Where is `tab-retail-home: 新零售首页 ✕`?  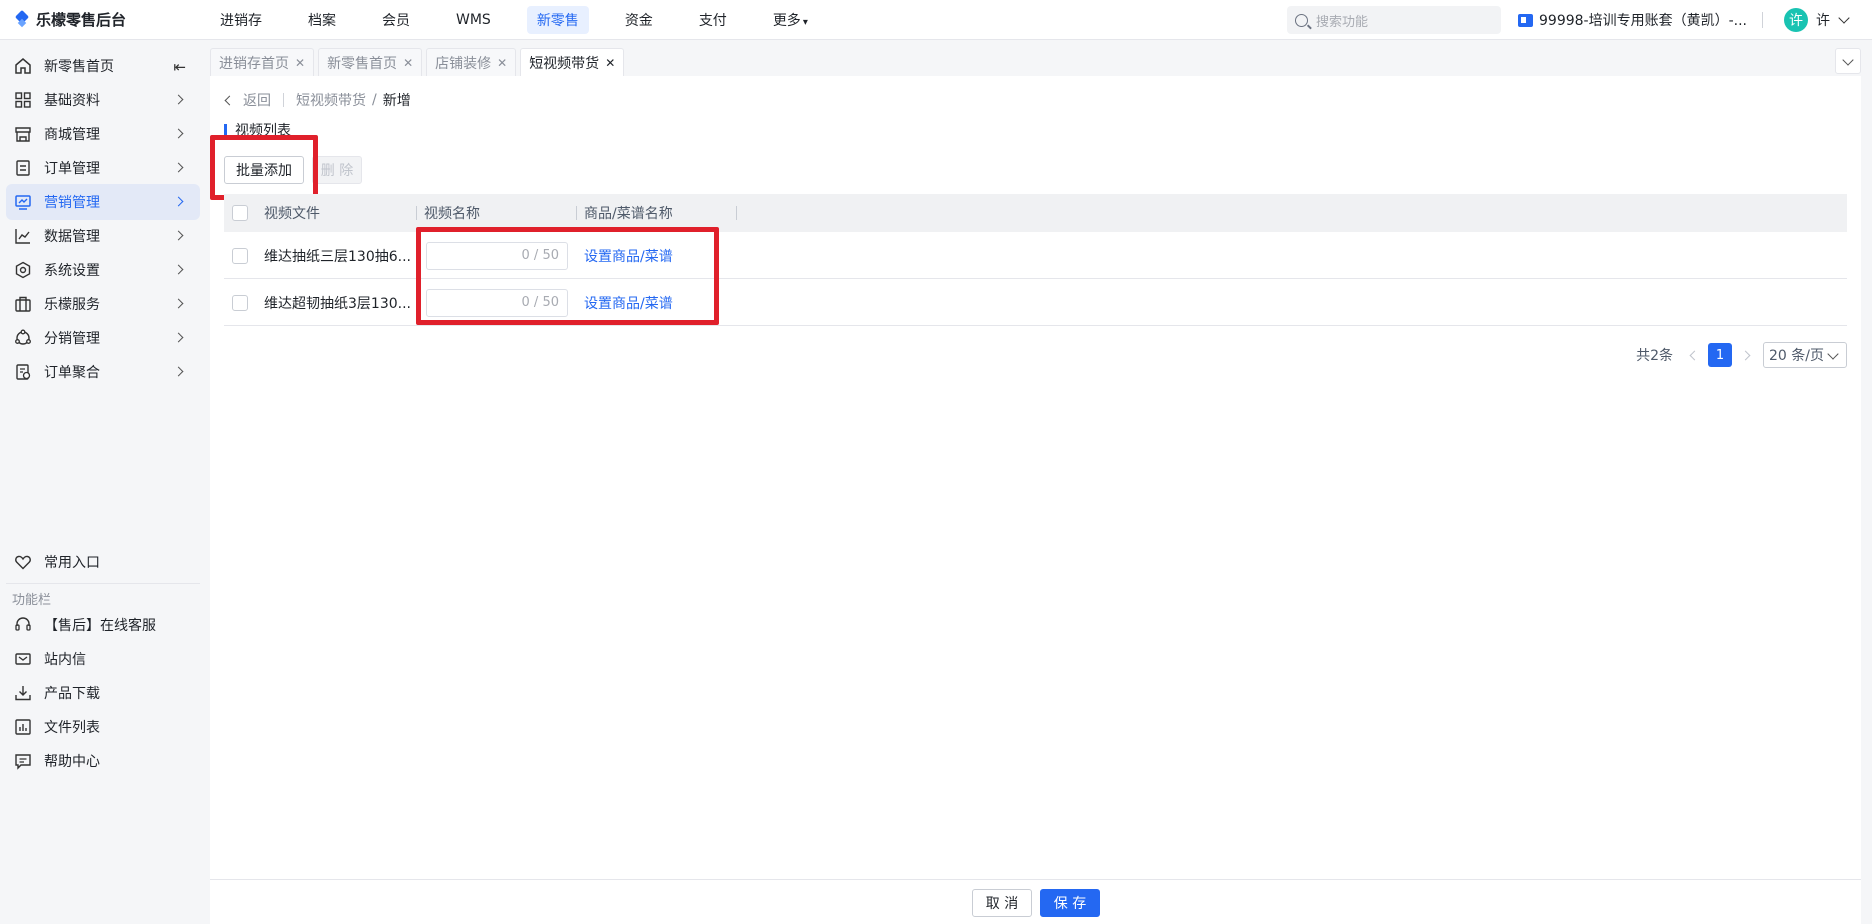
tab-retail-home: 新零售首页 ✕ is located at coordinates (370, 62).